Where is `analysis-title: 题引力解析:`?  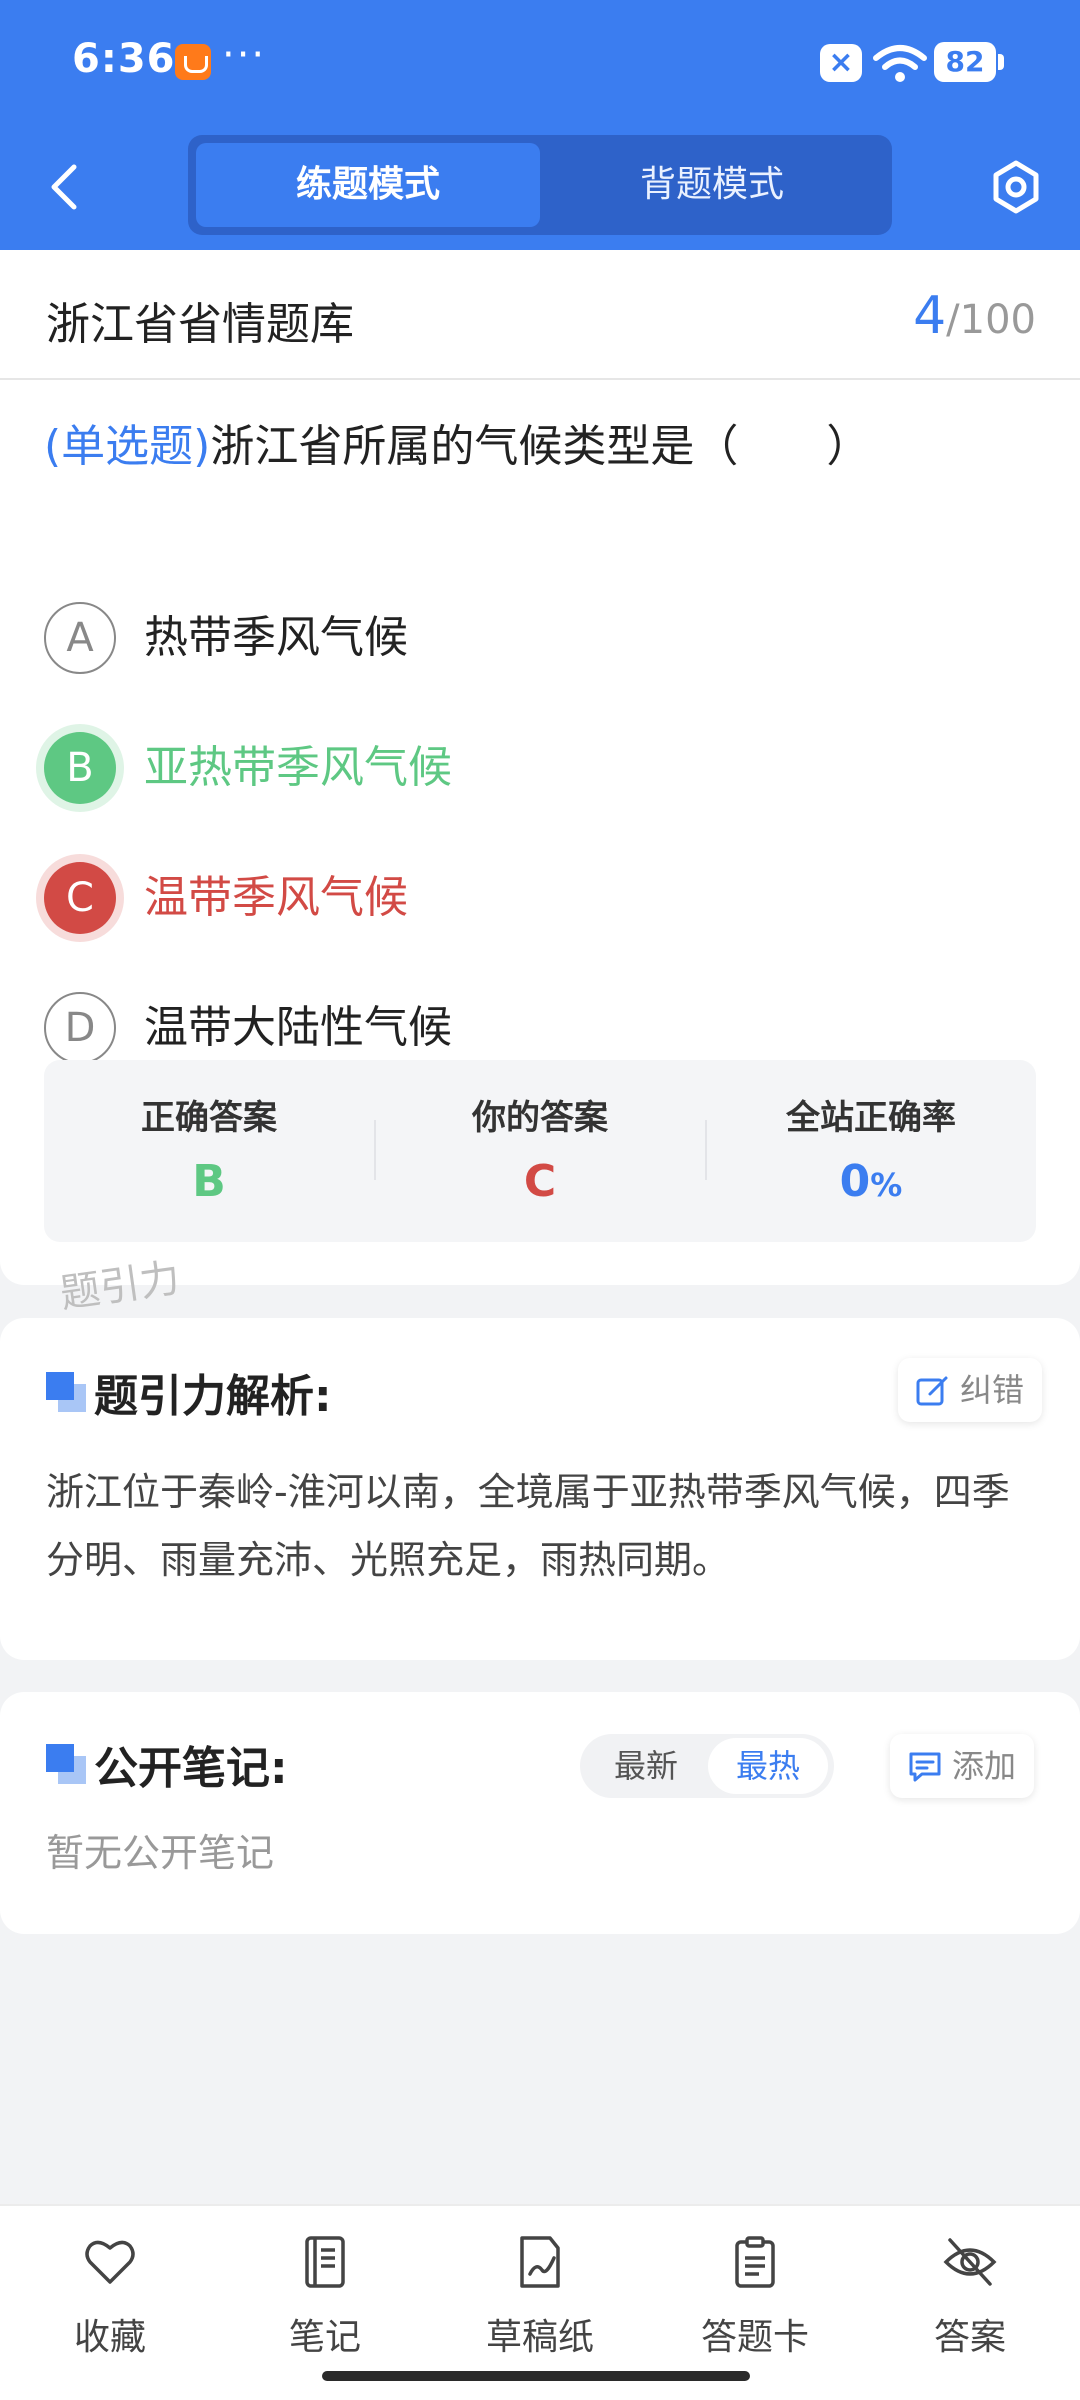
analysis-title: 题引力解析: is located at coordinates (213, 1396).